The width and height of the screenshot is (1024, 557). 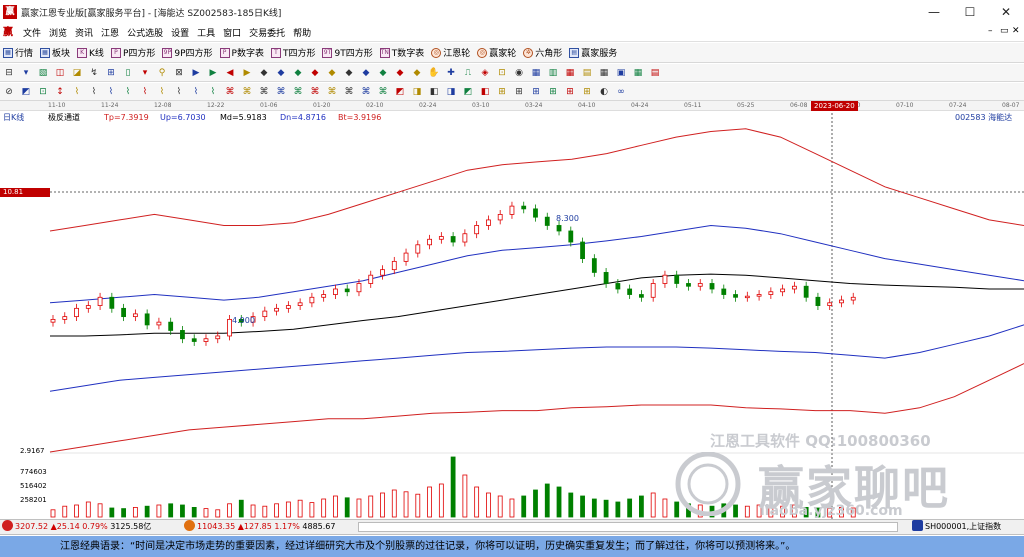 I want to click on menu-item-0: 文件, so click(x=32, y=32).